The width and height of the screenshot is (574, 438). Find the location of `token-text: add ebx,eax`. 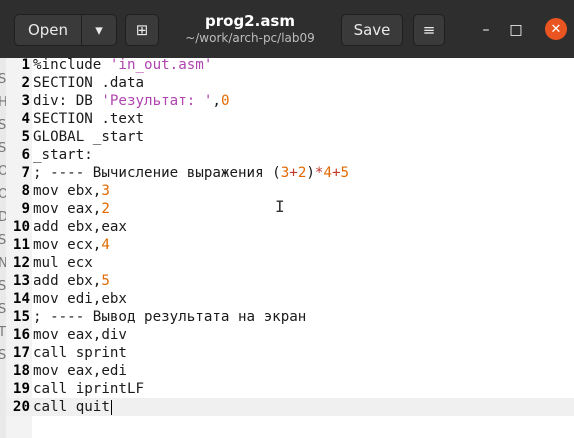

token-text: add ebx,eax is located at coordinates (80, 227).